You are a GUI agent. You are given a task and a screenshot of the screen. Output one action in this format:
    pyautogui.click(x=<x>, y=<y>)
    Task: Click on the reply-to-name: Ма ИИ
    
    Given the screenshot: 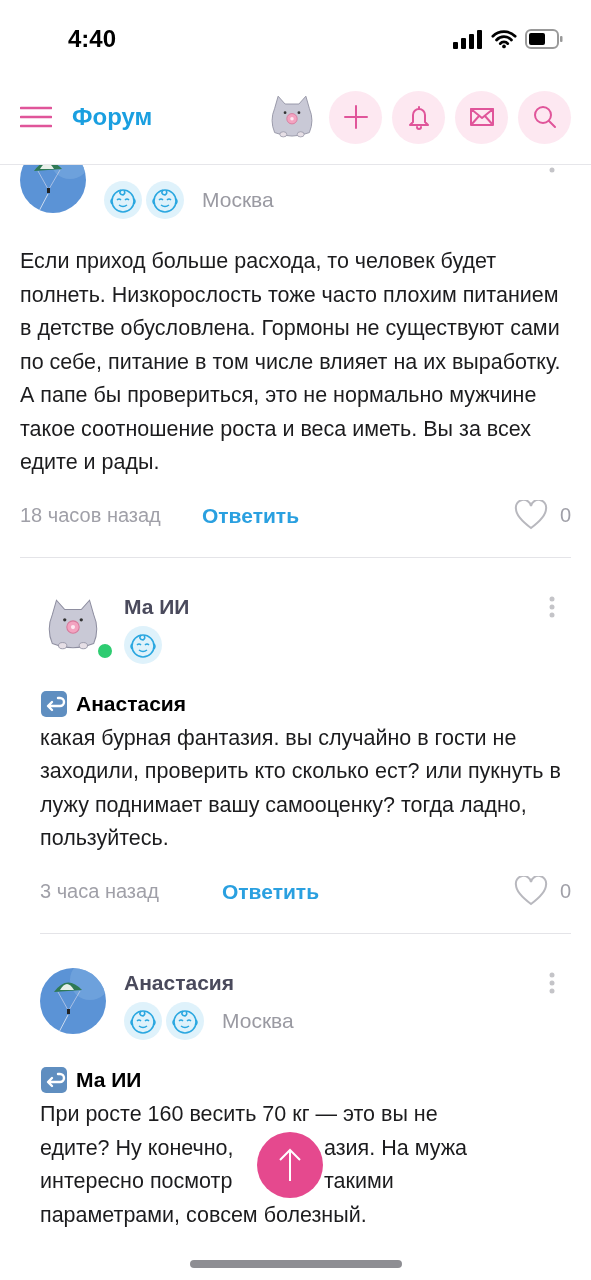 What is the action you would take?
    pyautogui.click(x=109, y=1080)
    